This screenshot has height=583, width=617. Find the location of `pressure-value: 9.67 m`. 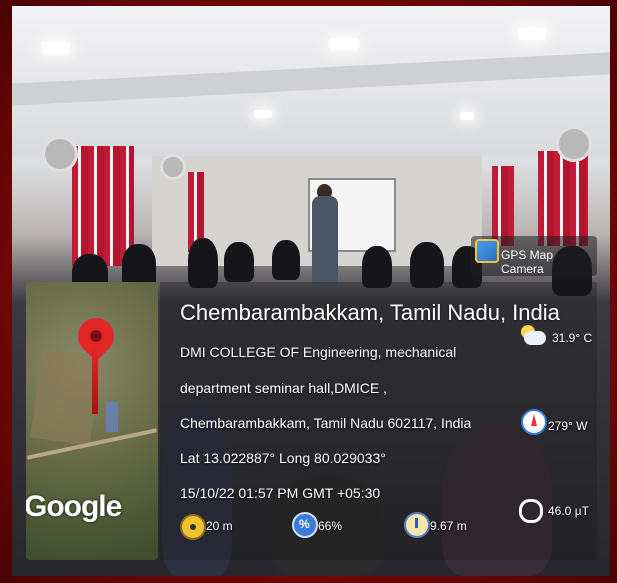

pressure-value: 9.67 m is located at coordinates (448, 526).